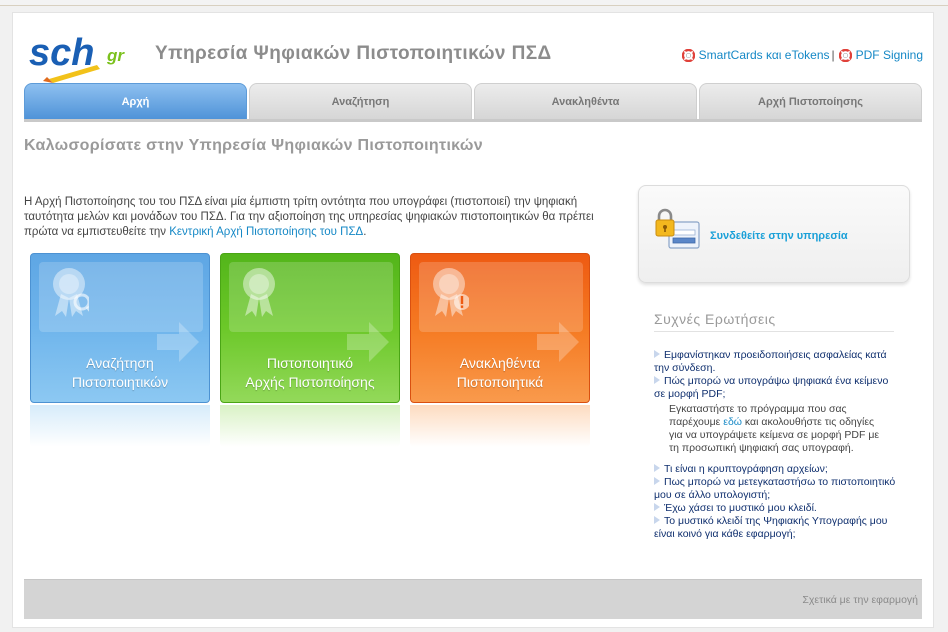 This screenshot has width=948, height=632. What do you see at coordinates (715, 319) in the screenshot?
I see `faq-title: Συχνές Ερωτήσεις` at bounding box center [715, 319].